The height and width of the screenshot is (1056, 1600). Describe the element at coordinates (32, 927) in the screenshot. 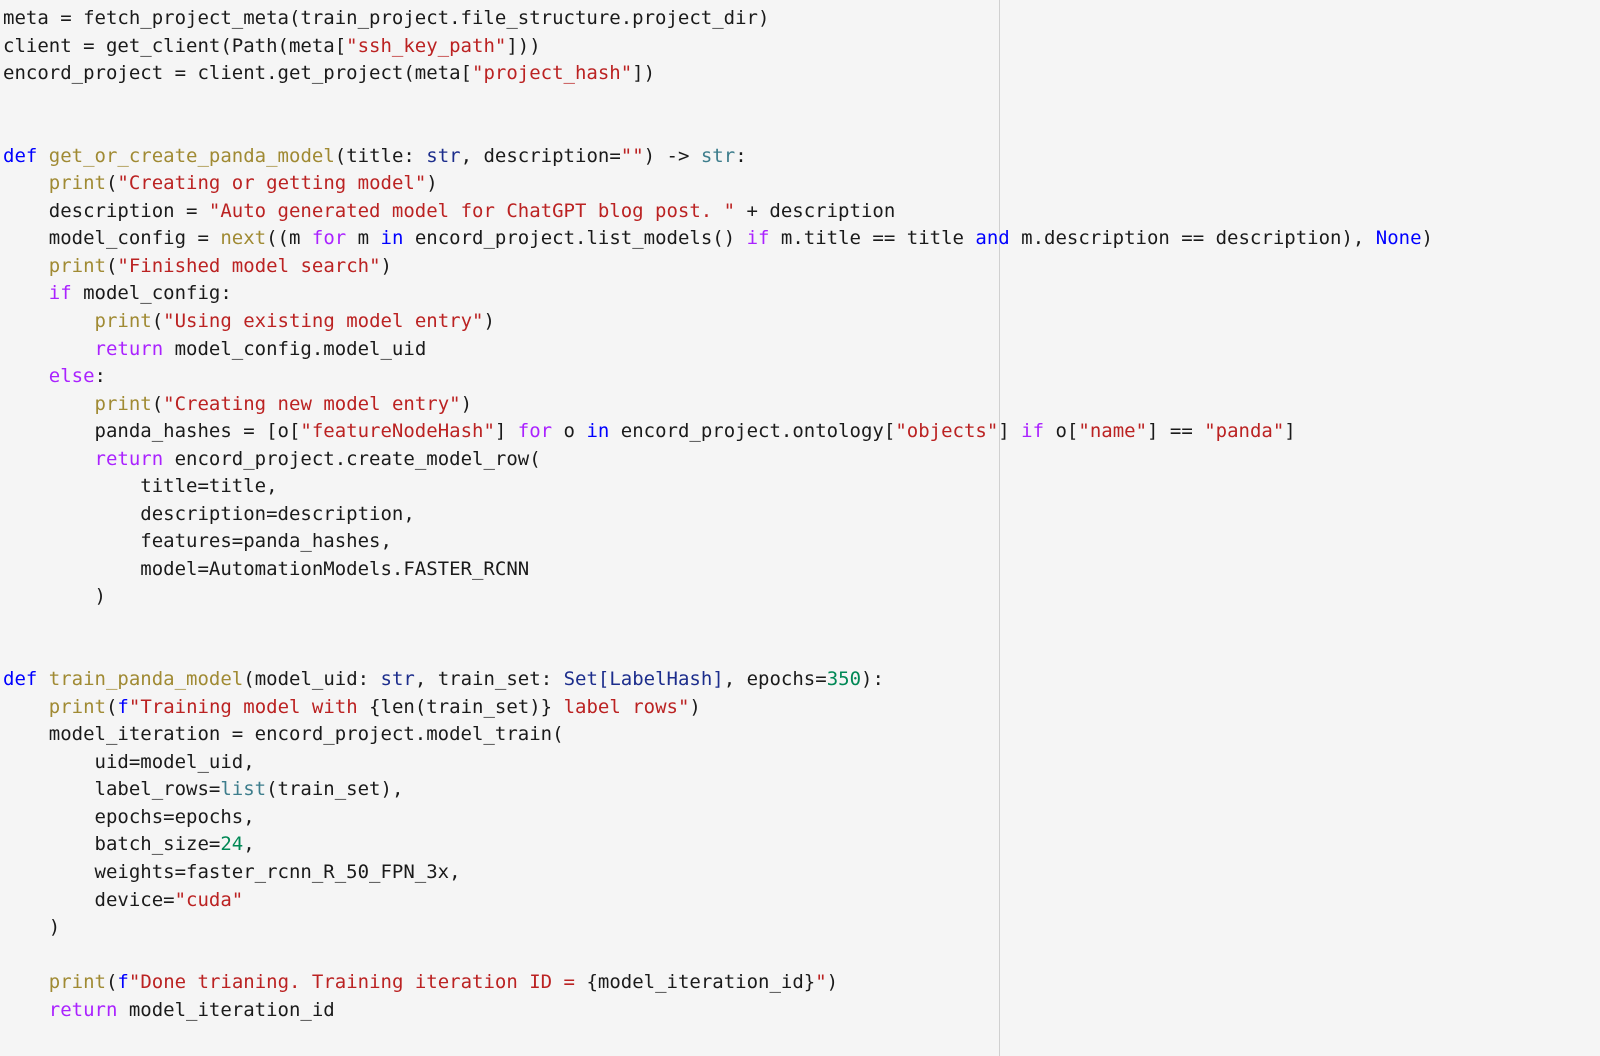

I see `code-line-34: )` at that location.